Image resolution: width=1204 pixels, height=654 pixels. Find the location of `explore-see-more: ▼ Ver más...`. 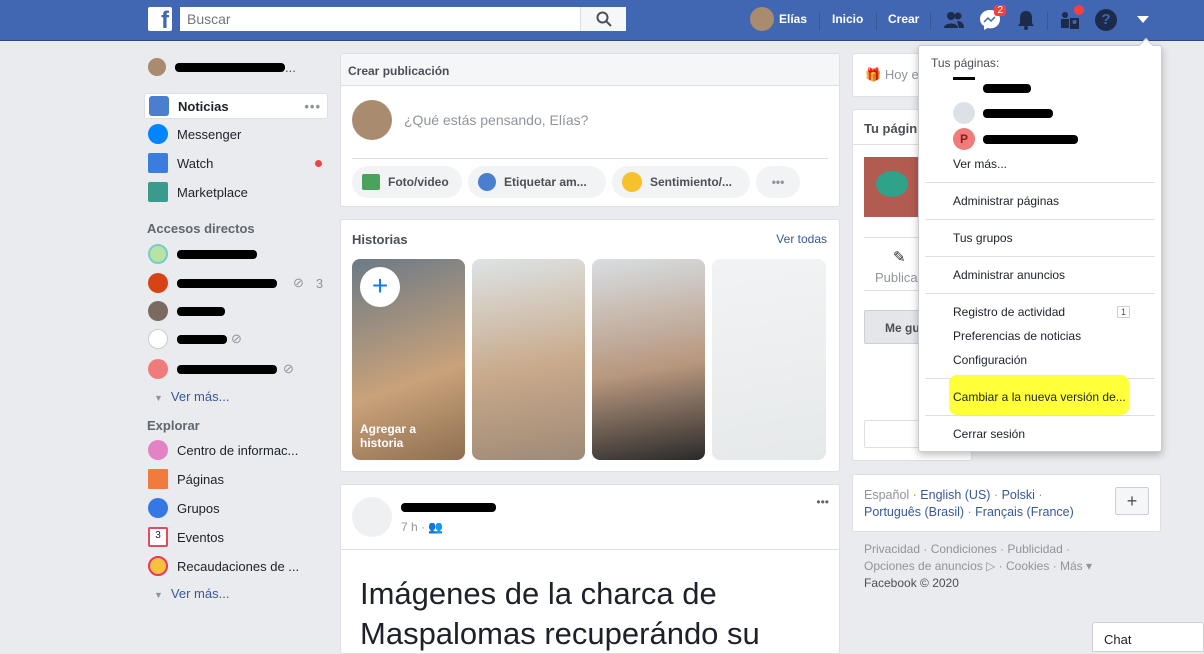

explore-see-more: ▼ Ver más... is located at coordinates (191, 593).